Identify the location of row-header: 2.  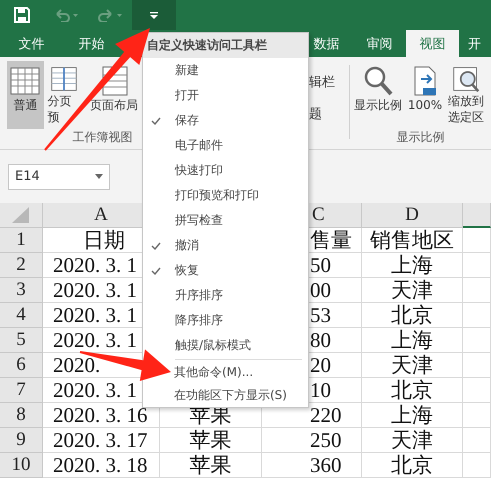
(21, 265).